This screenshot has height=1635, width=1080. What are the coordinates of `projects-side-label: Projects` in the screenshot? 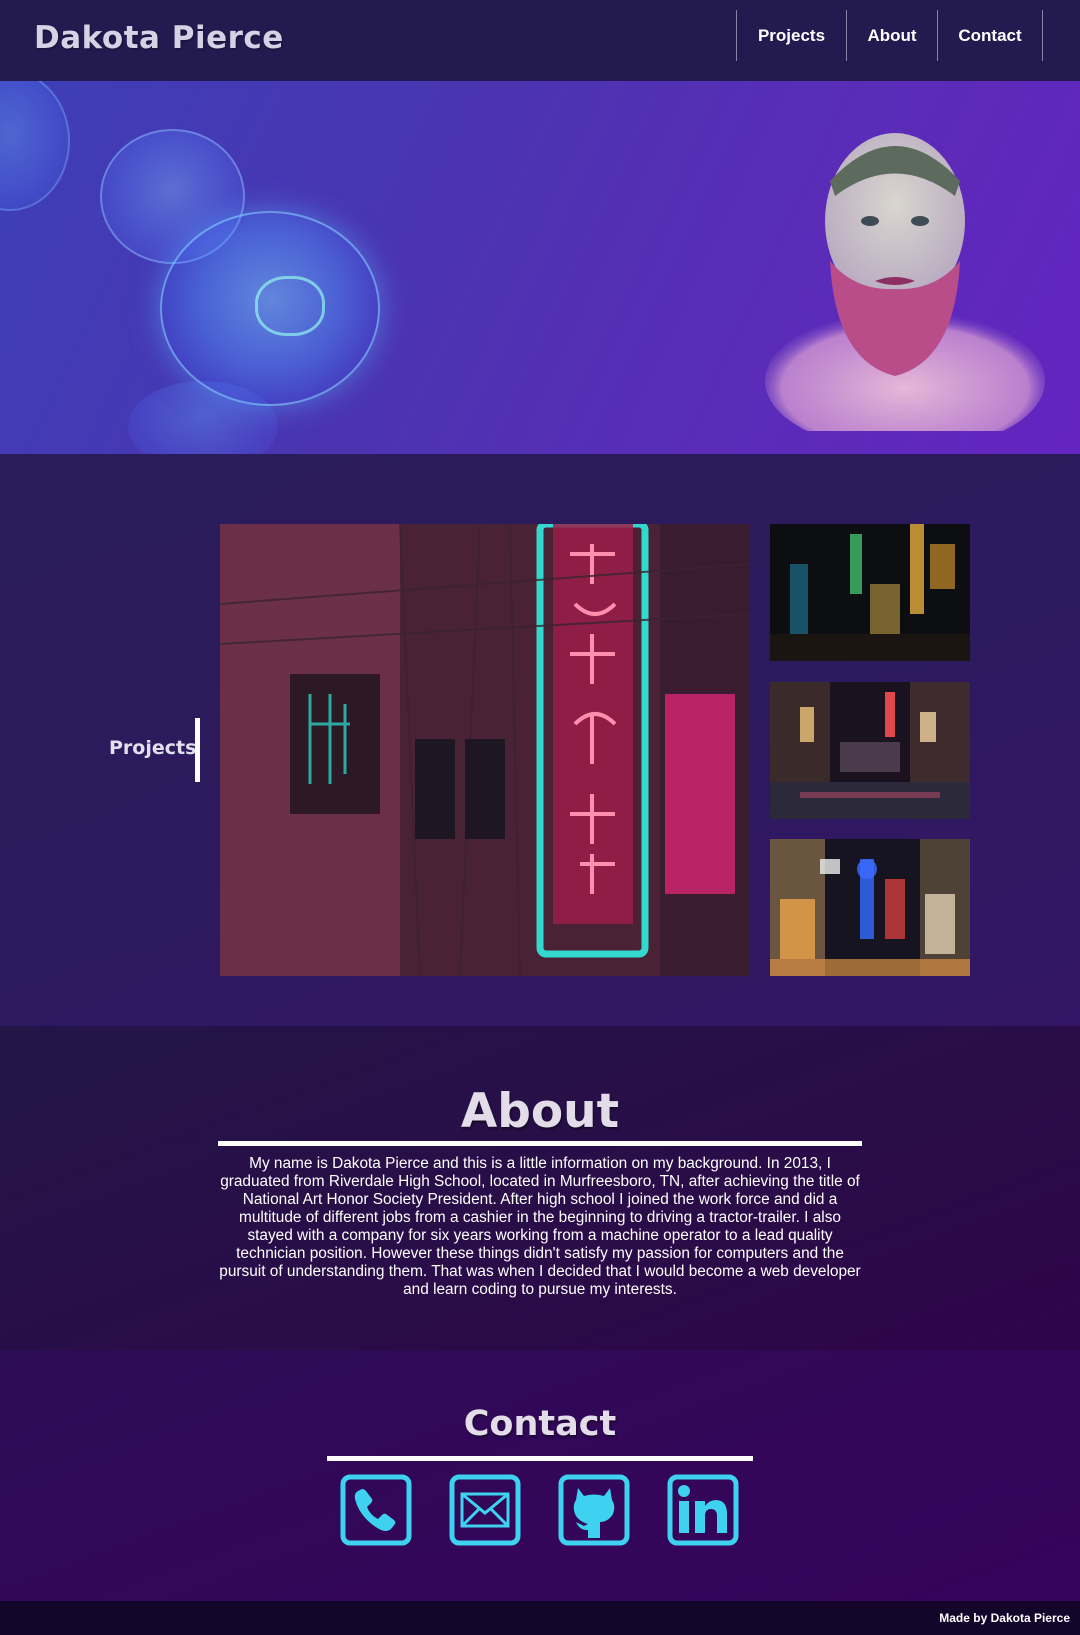 It's located at (153, 748).